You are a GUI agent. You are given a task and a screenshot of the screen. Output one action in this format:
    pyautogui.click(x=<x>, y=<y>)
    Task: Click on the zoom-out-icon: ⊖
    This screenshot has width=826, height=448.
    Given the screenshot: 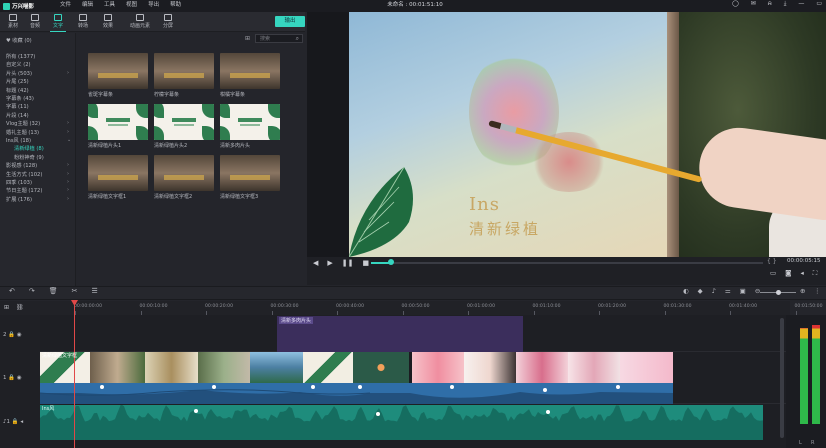 What is the action you would take?
    pyautogui.click(x=757, y=291)
    